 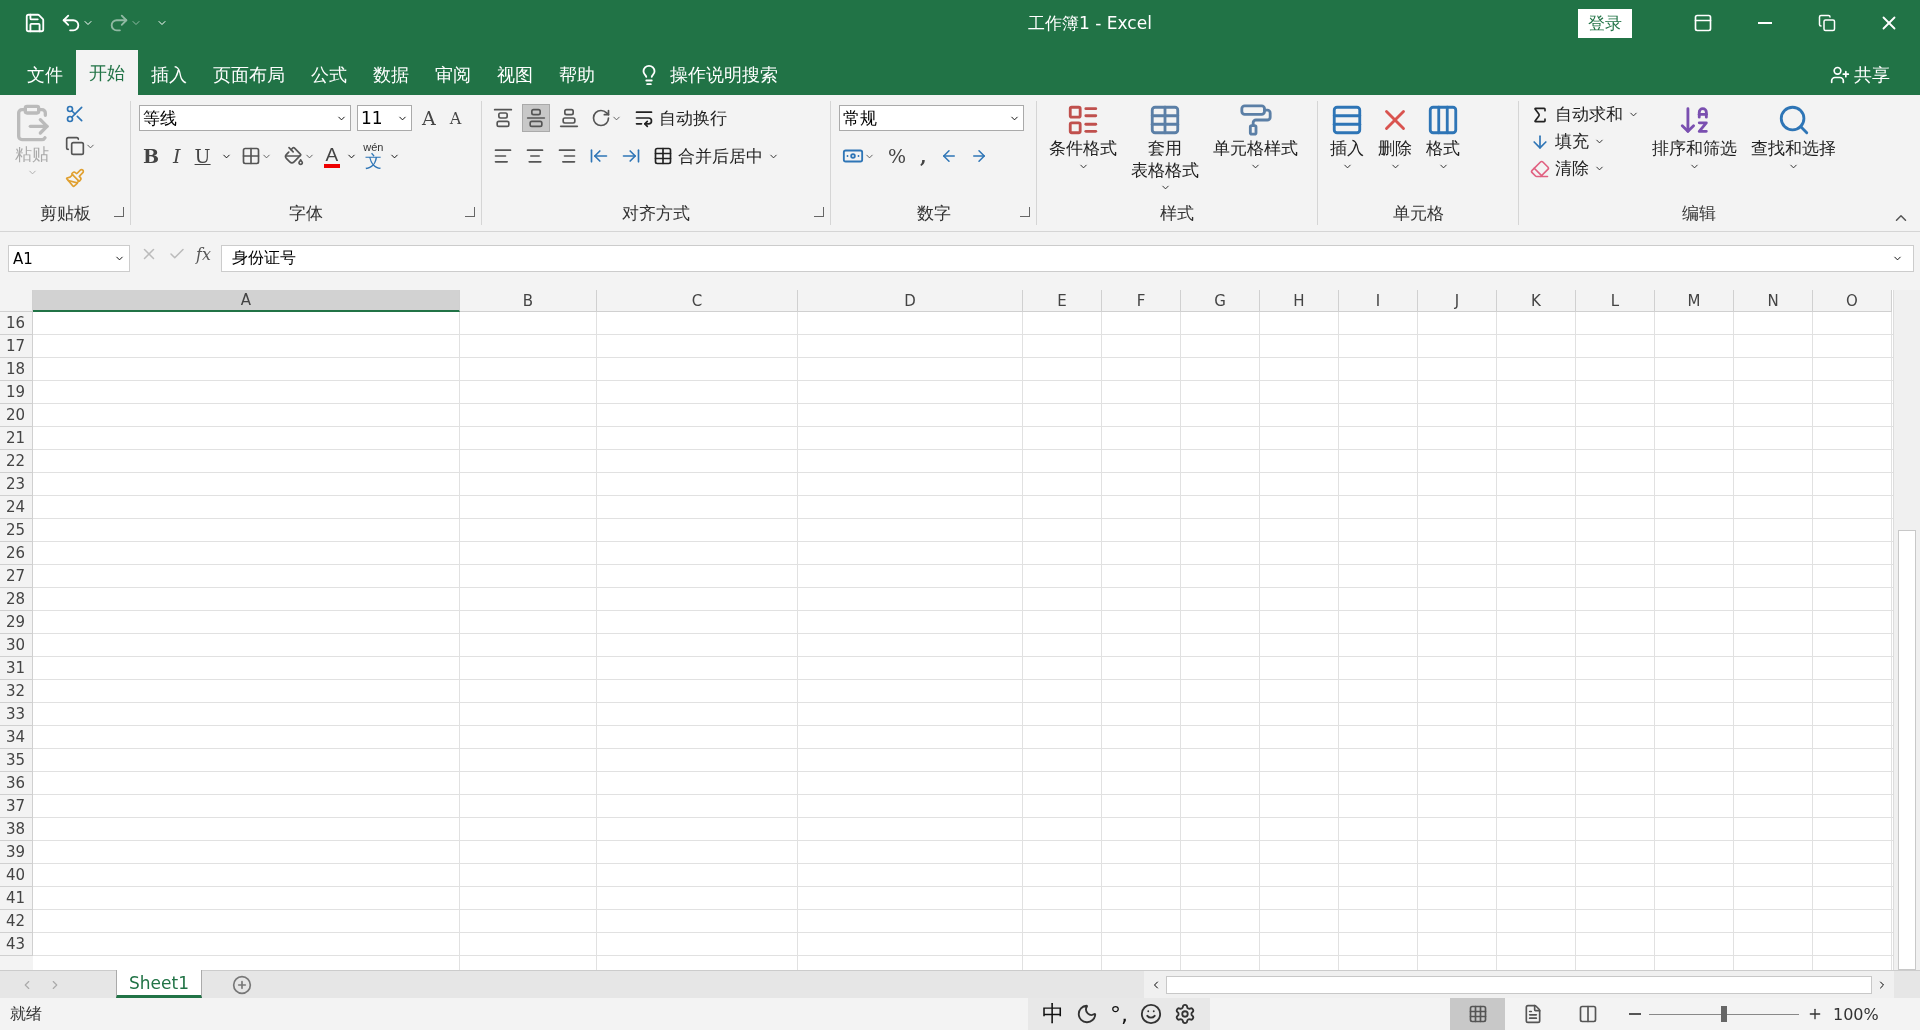 What do you see at coordinates (125, 23) in the screenshot?
I see `redo-button` at bounding box center [125, 23].